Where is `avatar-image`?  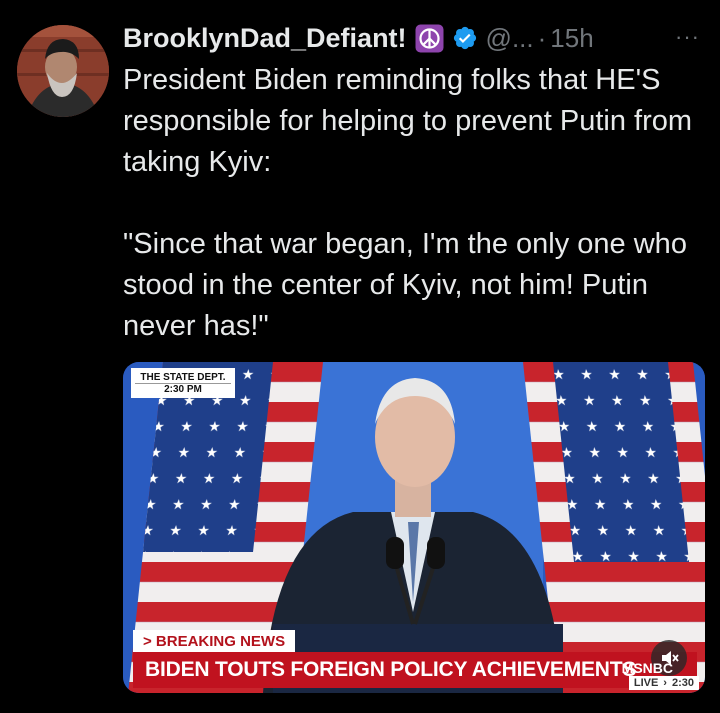 avatar-image is located at coordinates (63, 71).